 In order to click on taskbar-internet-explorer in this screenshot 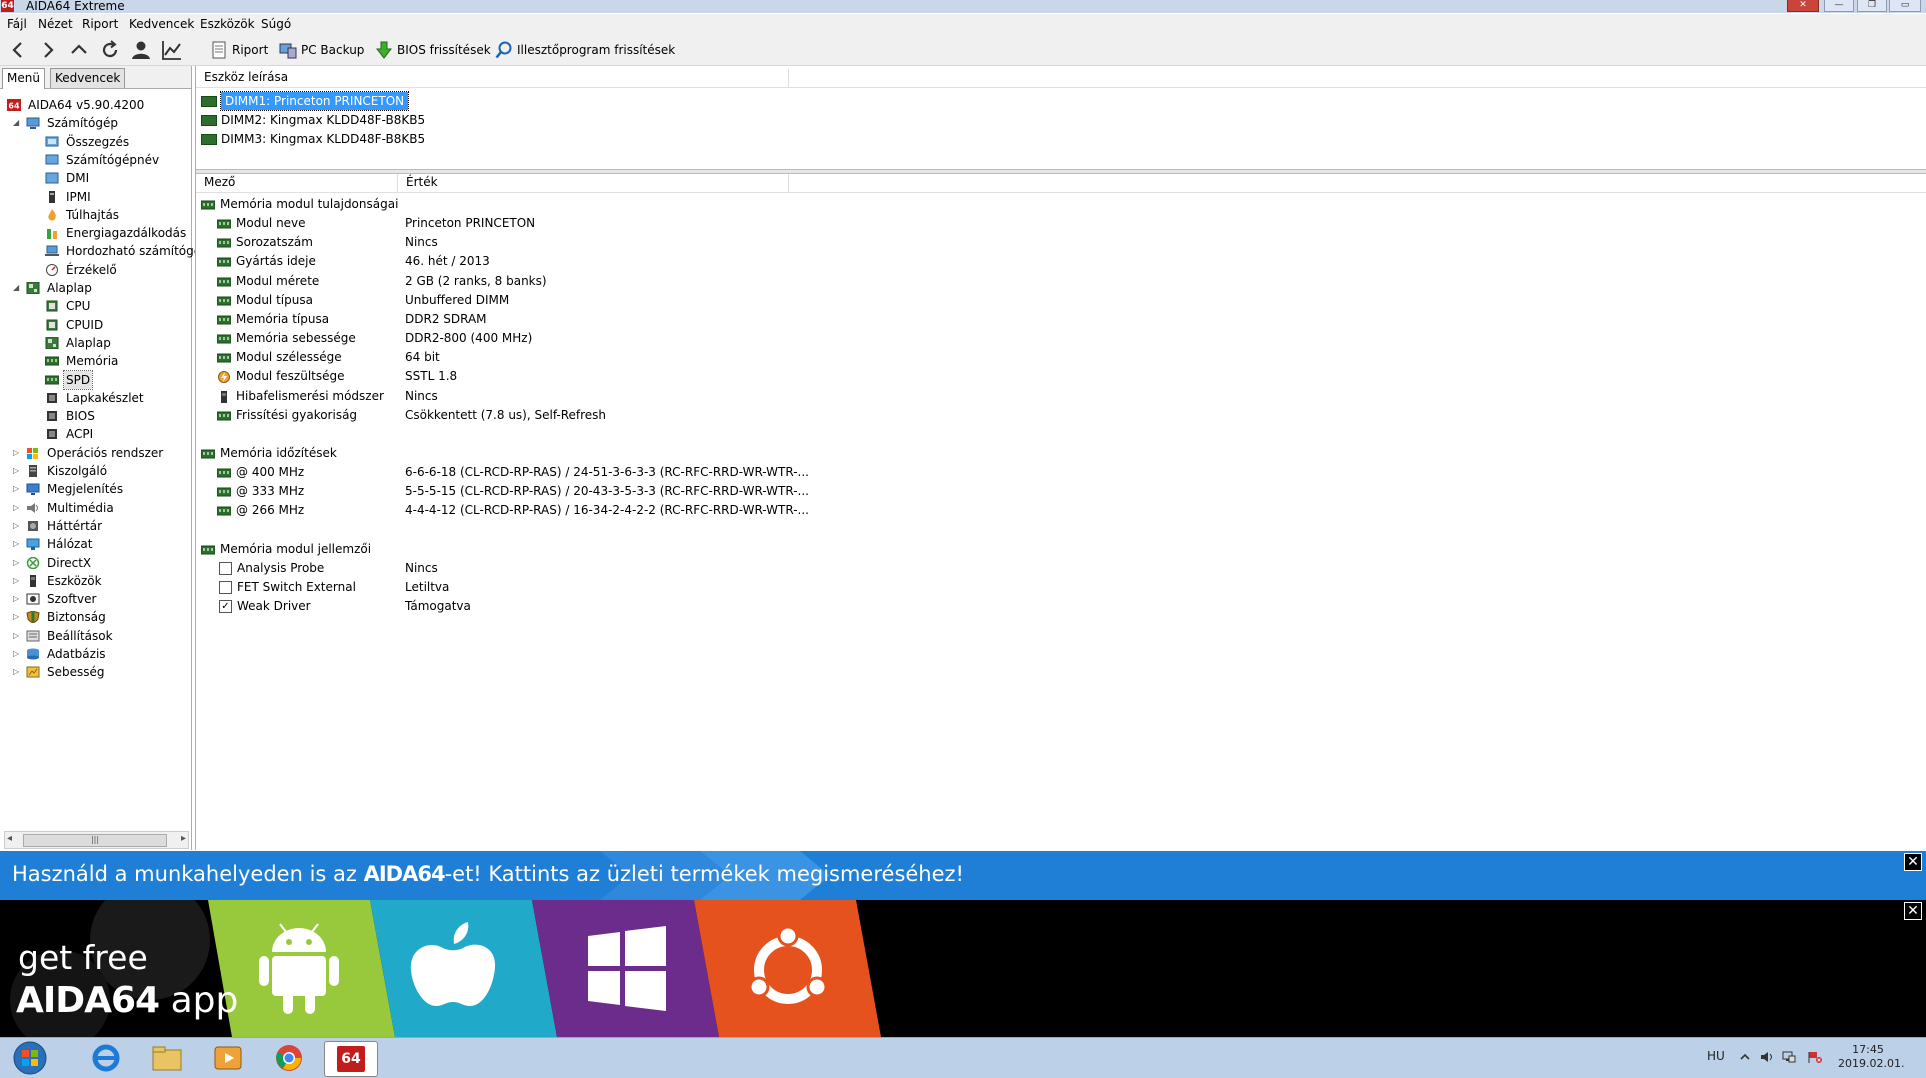, I will do `click(106, 1058)`.